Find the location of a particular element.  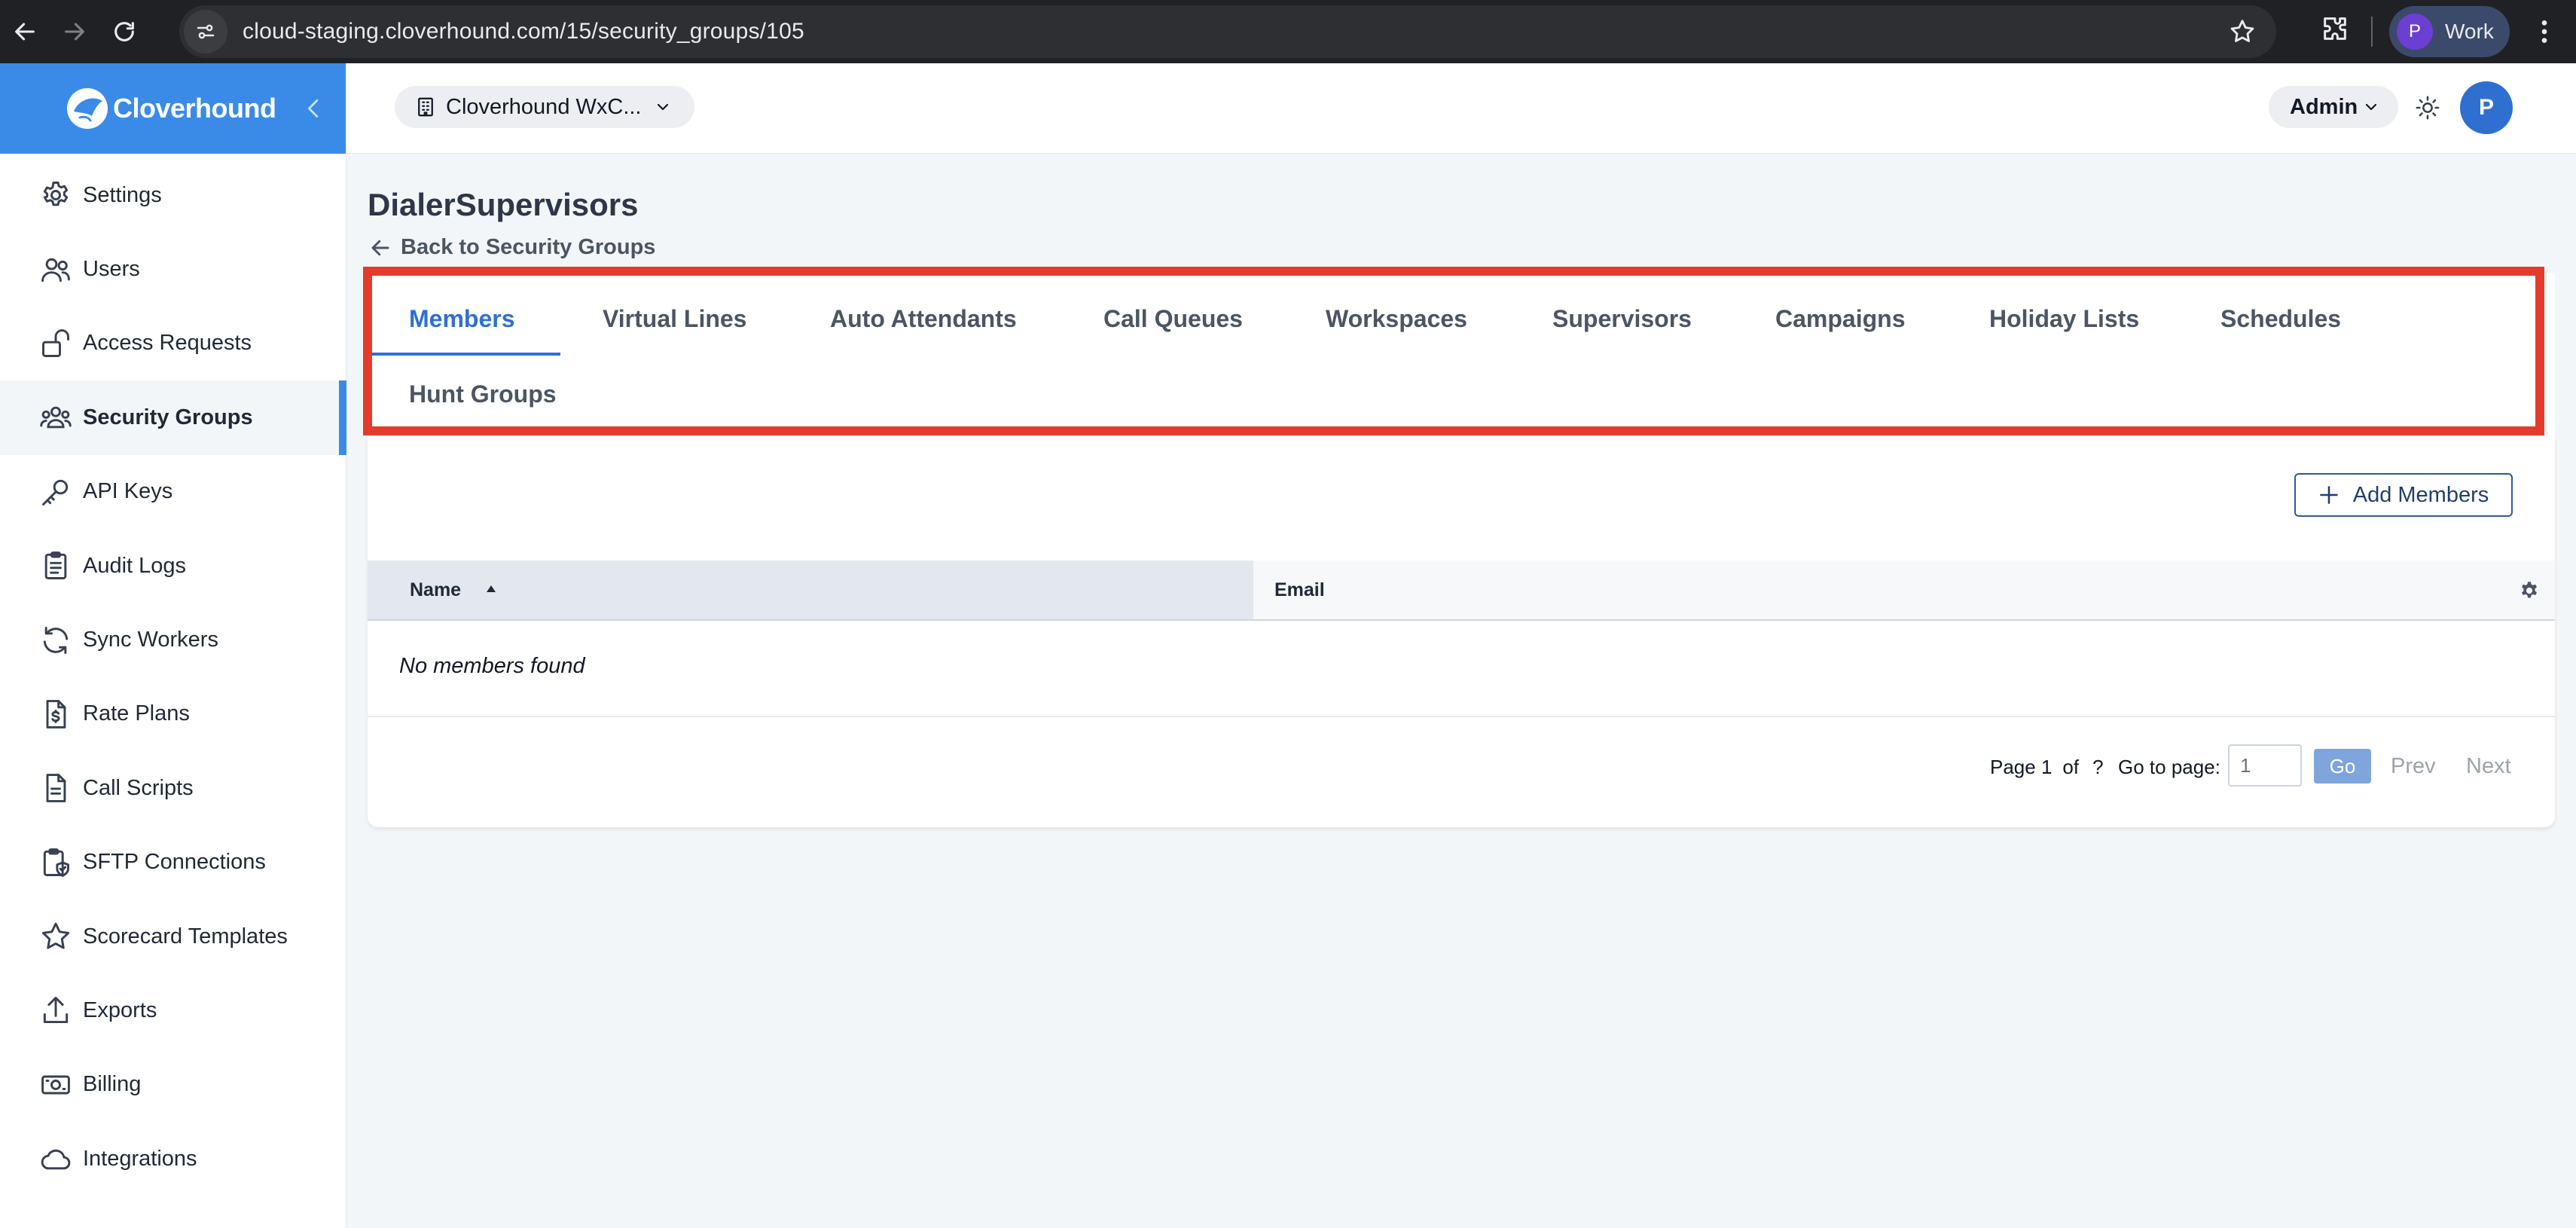

sidebar-item-settings: Settings is located at coordinates (173, 195).